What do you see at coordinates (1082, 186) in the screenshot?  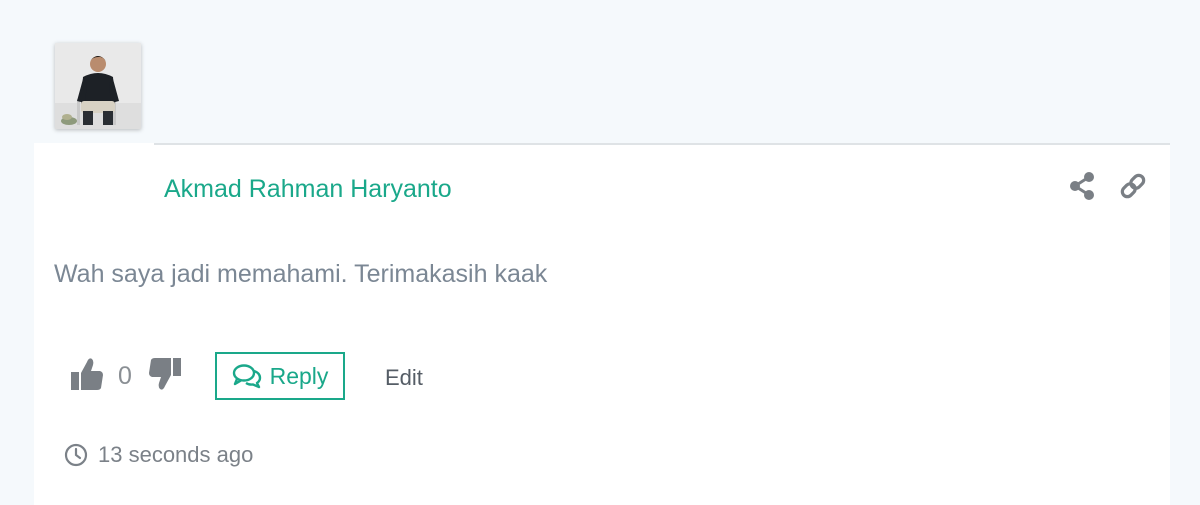 I see `share-icon` at bounding box center [1082, 186].